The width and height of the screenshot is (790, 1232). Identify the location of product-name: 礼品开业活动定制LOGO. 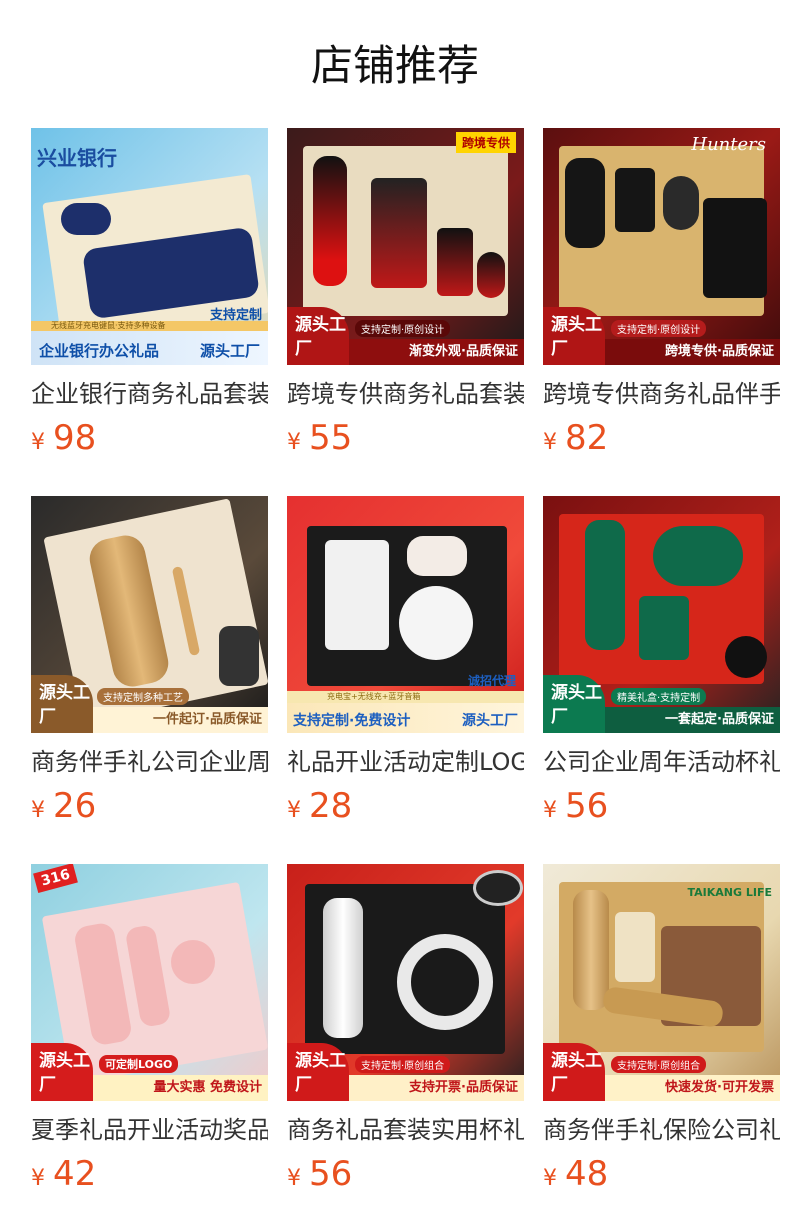
(405, 762).